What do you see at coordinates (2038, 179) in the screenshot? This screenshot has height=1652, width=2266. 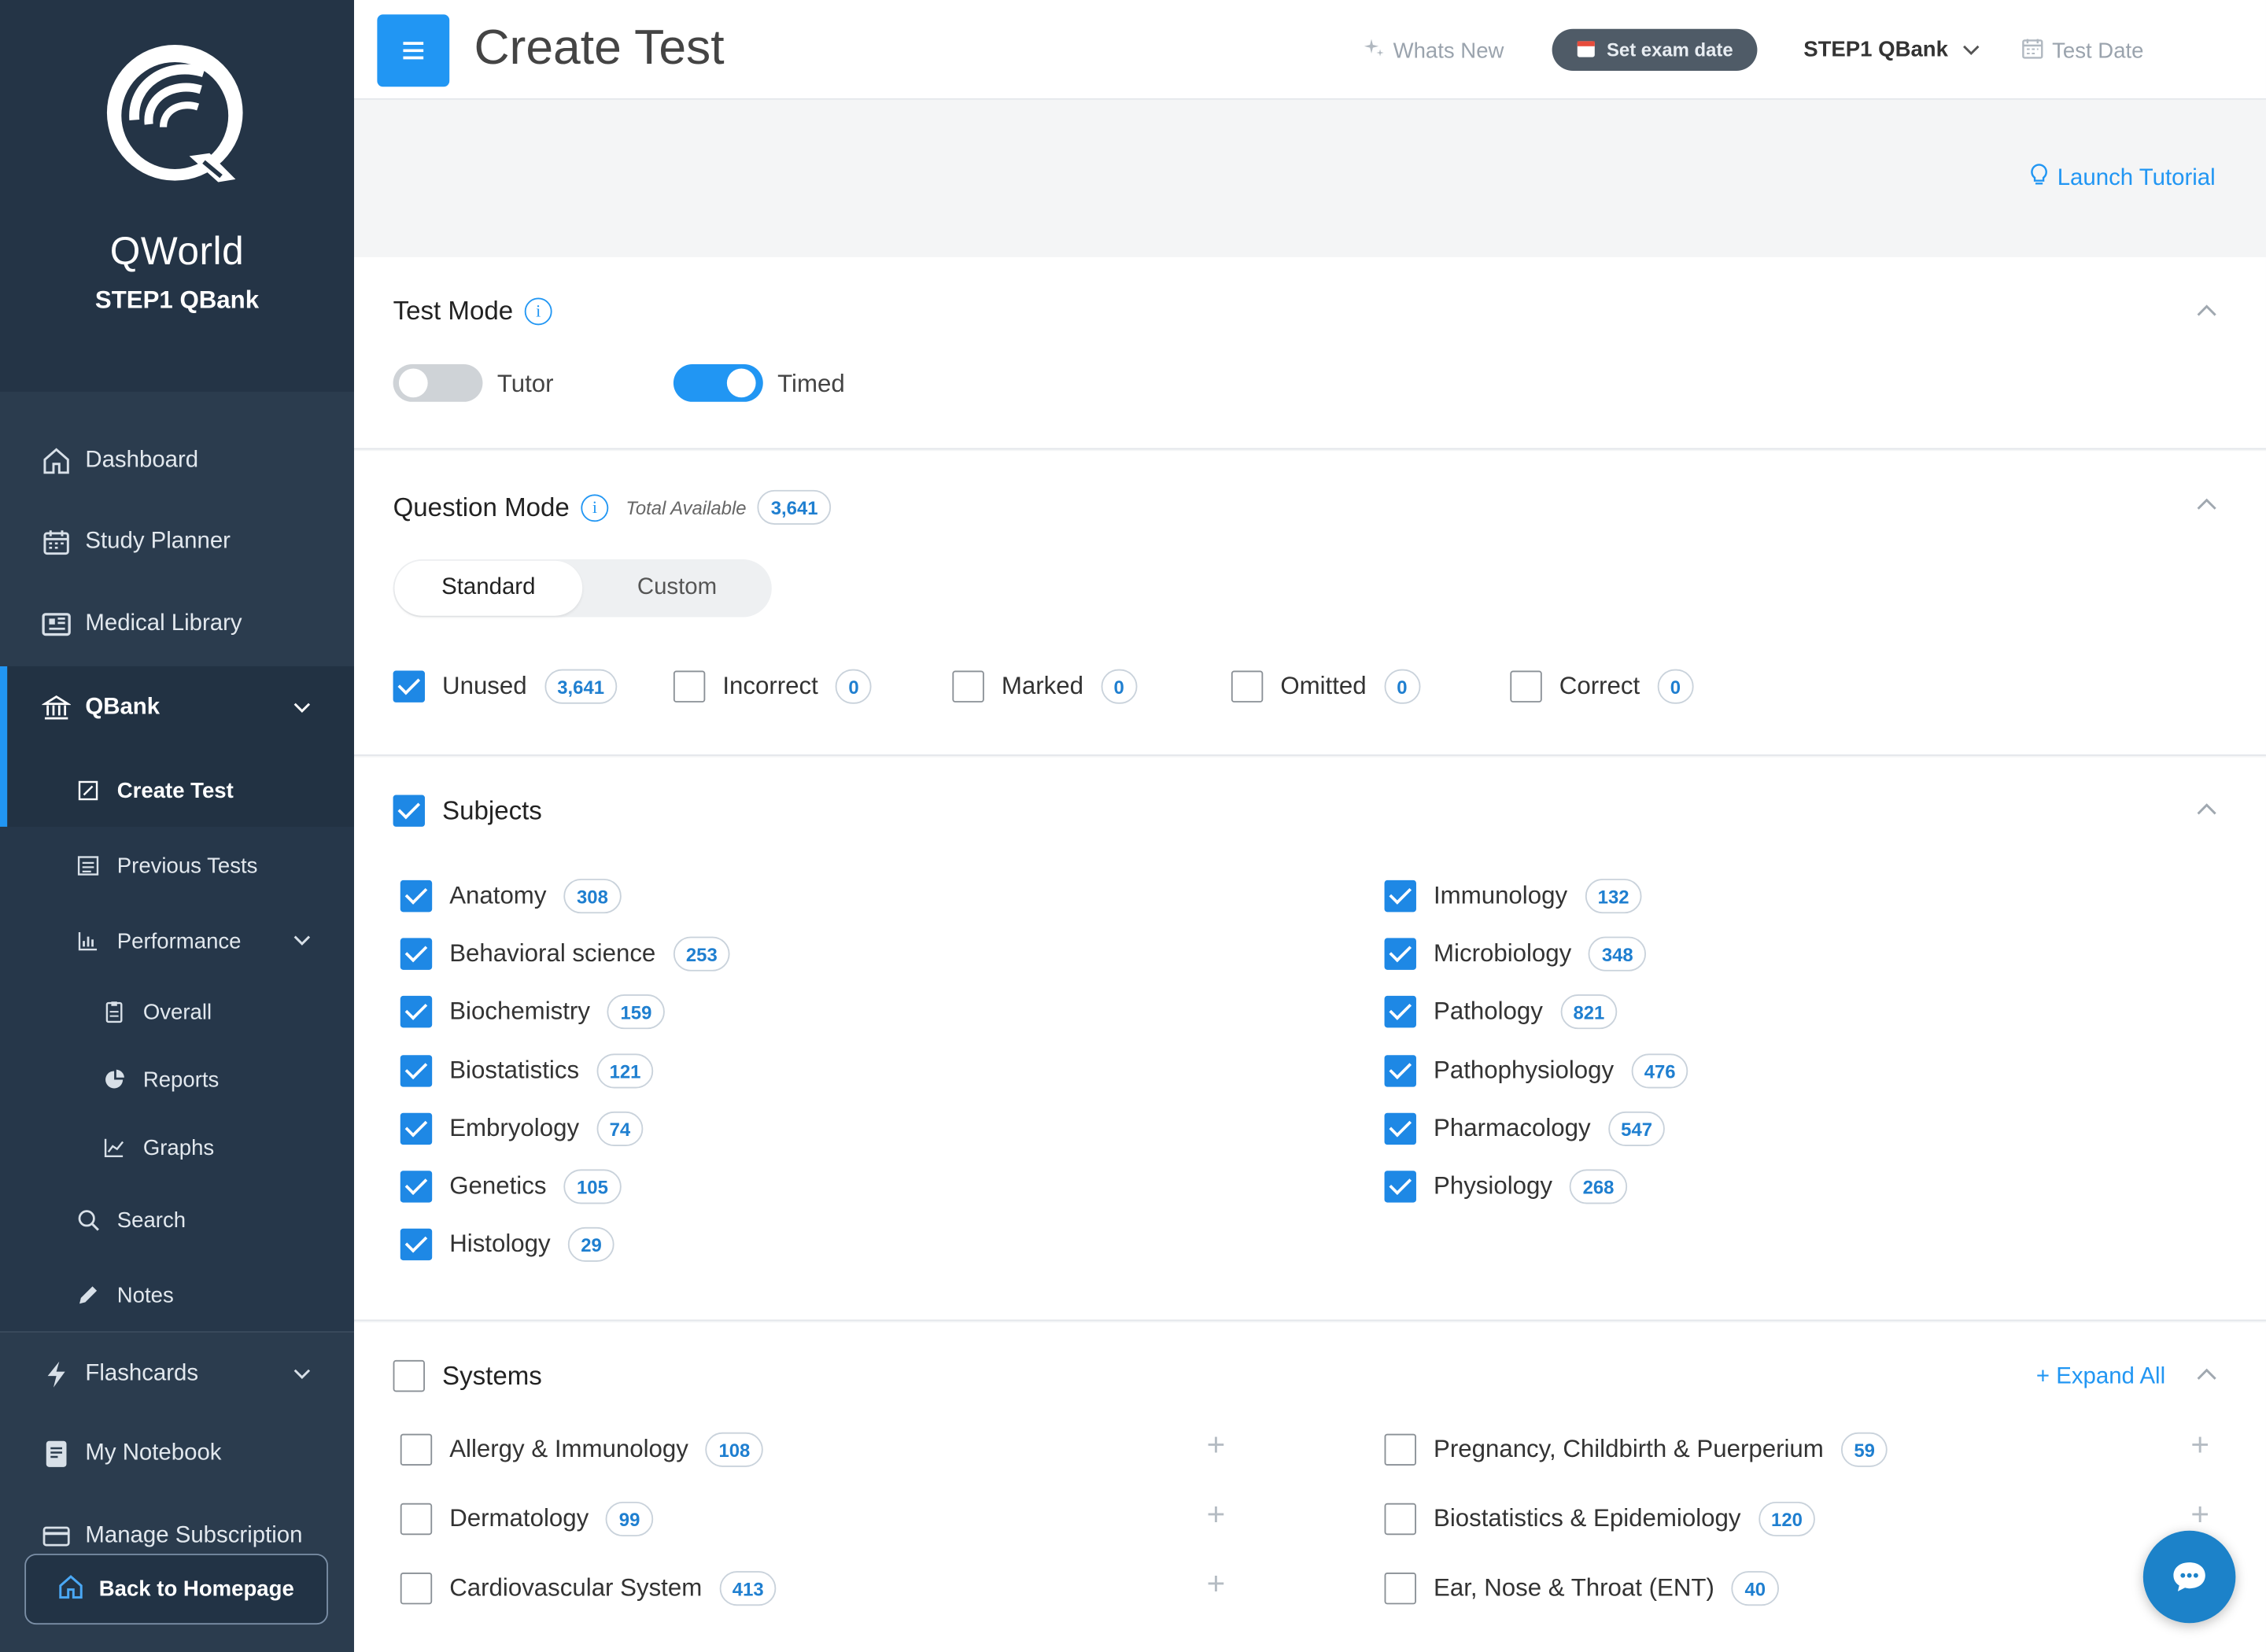 I see `lightbulb-icon` at bounding box center [2038, 179].